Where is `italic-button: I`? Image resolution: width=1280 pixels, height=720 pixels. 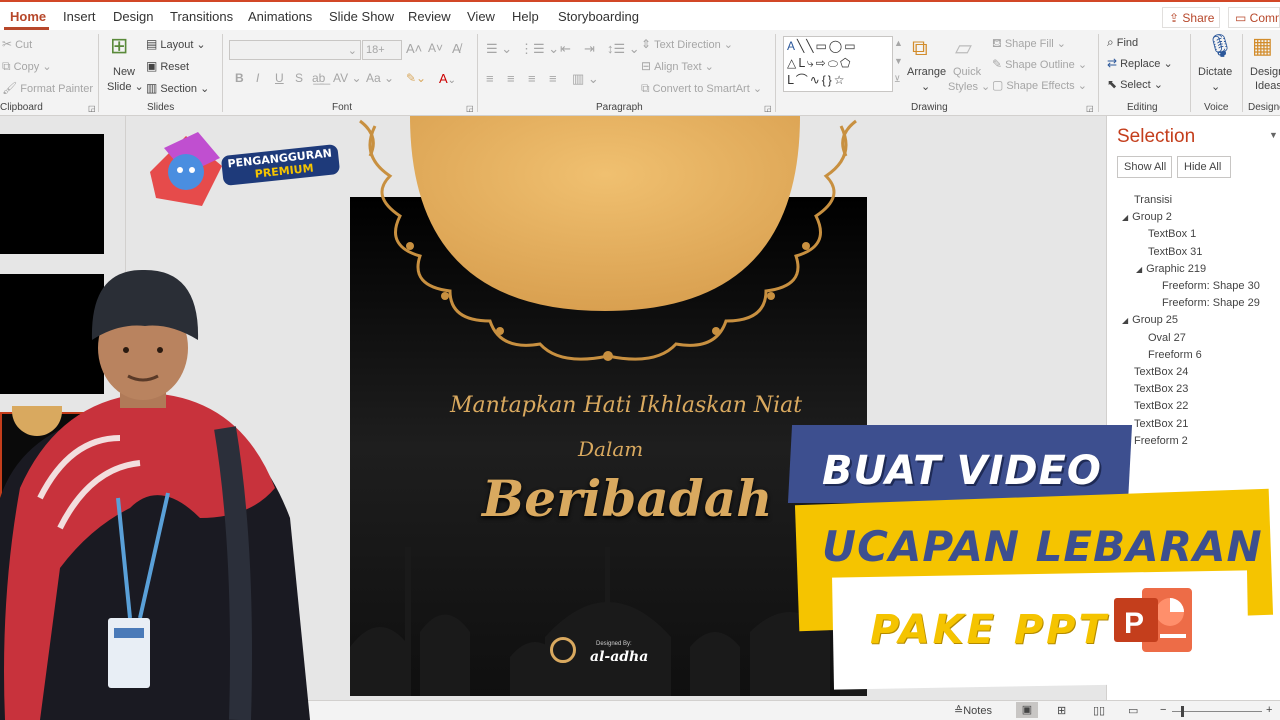
italic-button: I is located at coordinates (257, 78).